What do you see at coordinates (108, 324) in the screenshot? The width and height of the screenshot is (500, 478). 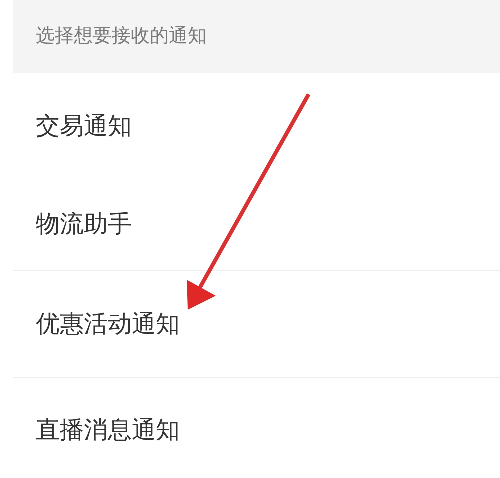 I see `notification-option: 优惠活动通知` at bounding box center [108, 324].